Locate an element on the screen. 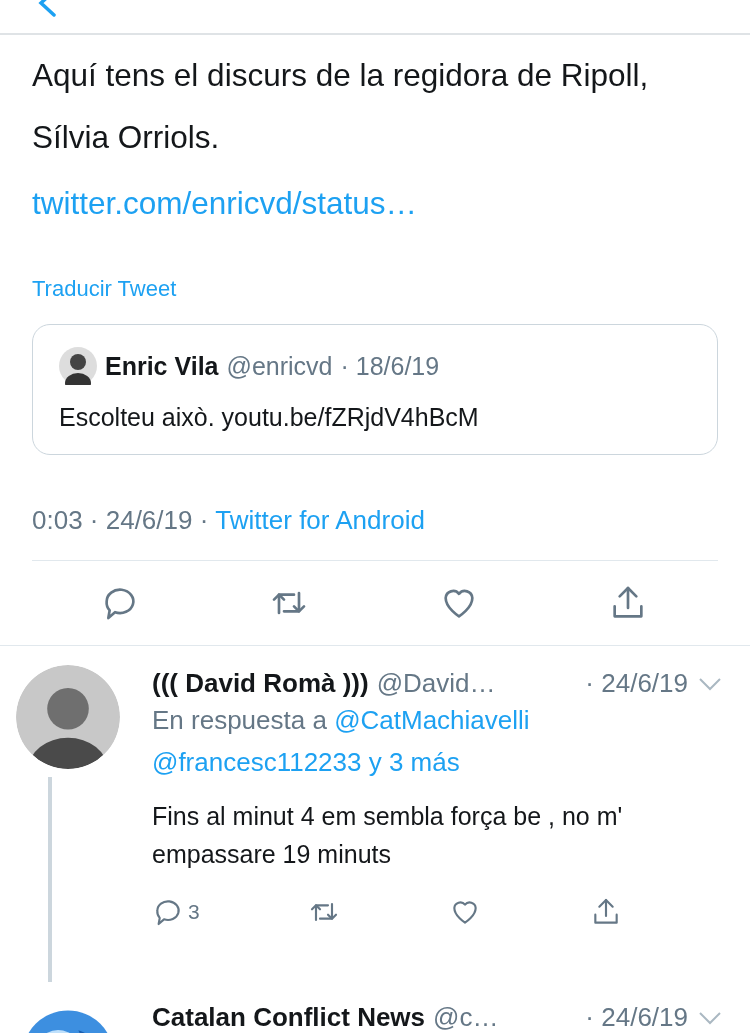  tweet-timestamp: 0:03 · 24/6/19 · is located at coordinates (120, 520).